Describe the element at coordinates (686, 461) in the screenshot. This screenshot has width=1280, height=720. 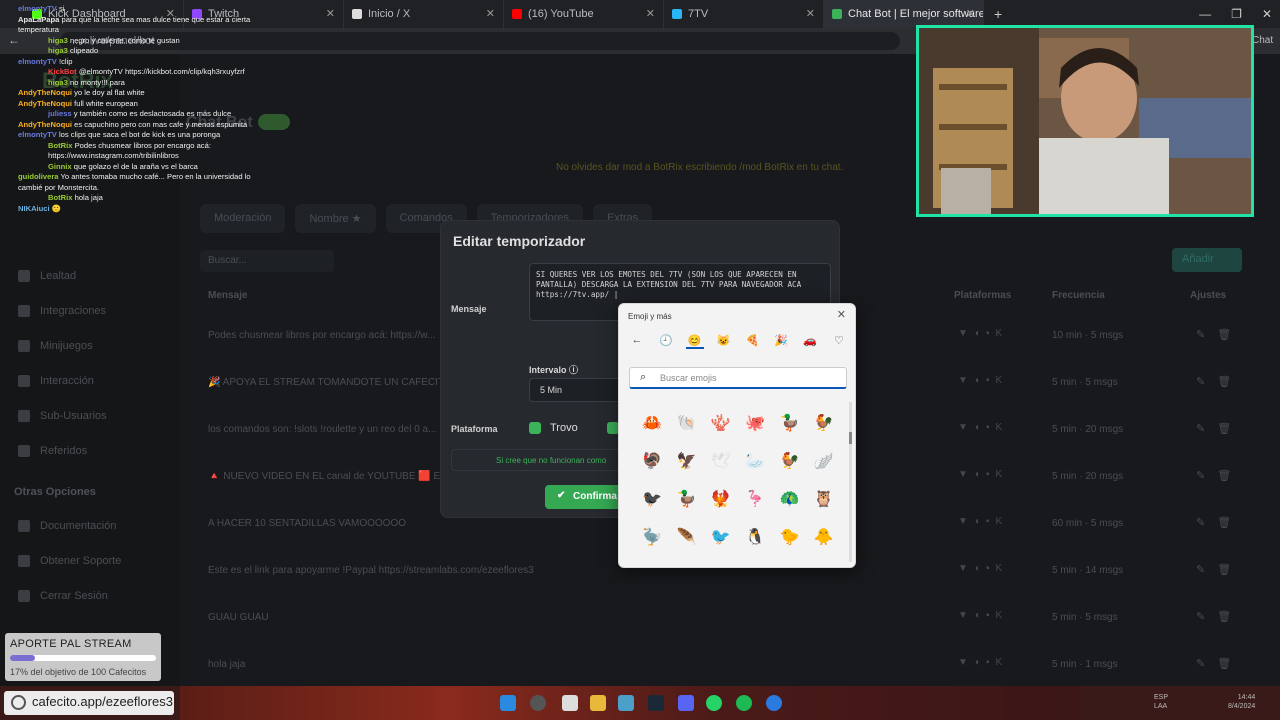
I see `emoji-item: 🦅` at that location.